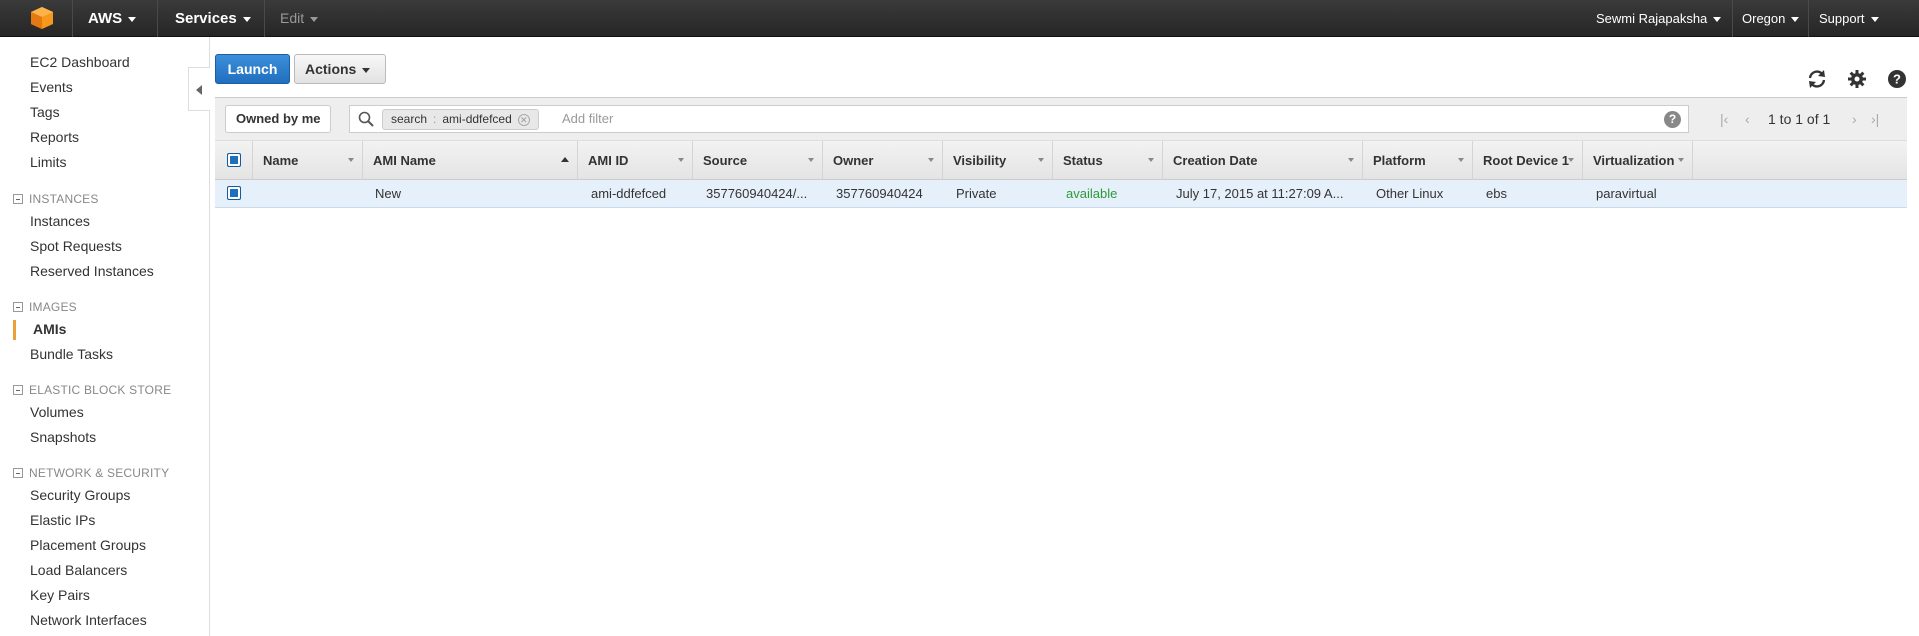  What do you see at coordinates (60, 221) in the screenshot?
I see `sidebar-item-instances: Instances` at bounding box center [60, 221].